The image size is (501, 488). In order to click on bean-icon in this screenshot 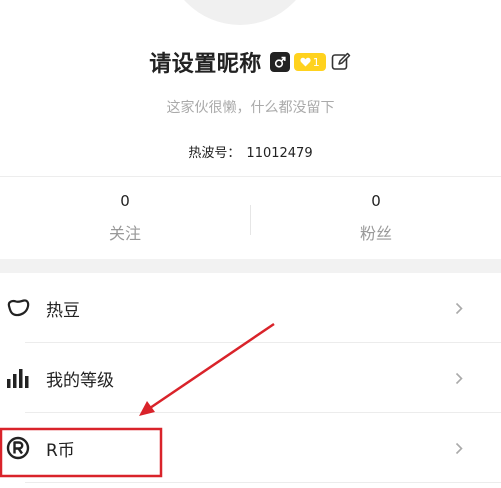, I will do `click(18, 308)`.